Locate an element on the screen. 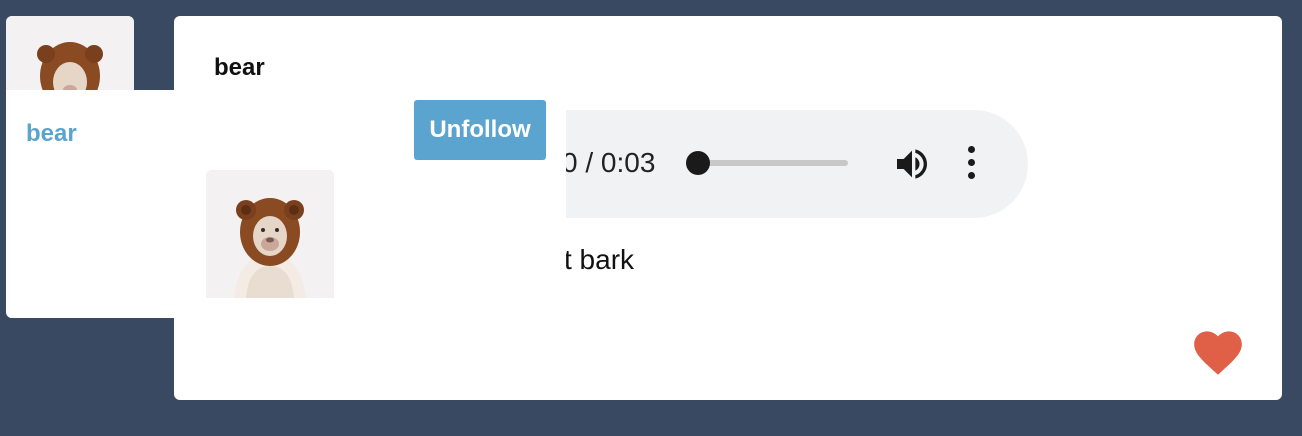 This screenshot has height=436, width=1302. audio-time-display: 0 / 0:03 is located at coordinates (609, 162).